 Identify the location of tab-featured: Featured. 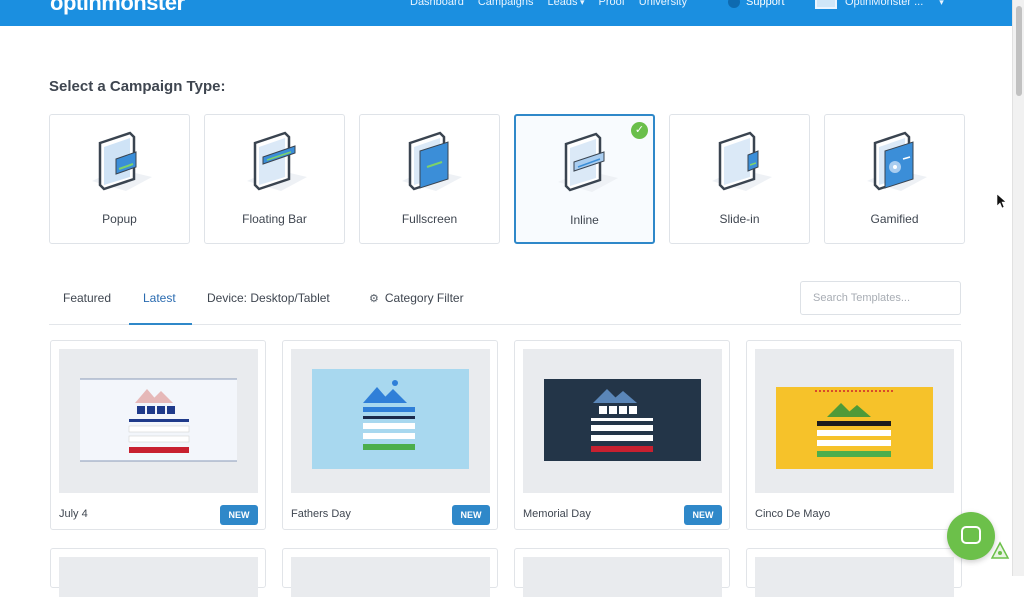
(87, 298).